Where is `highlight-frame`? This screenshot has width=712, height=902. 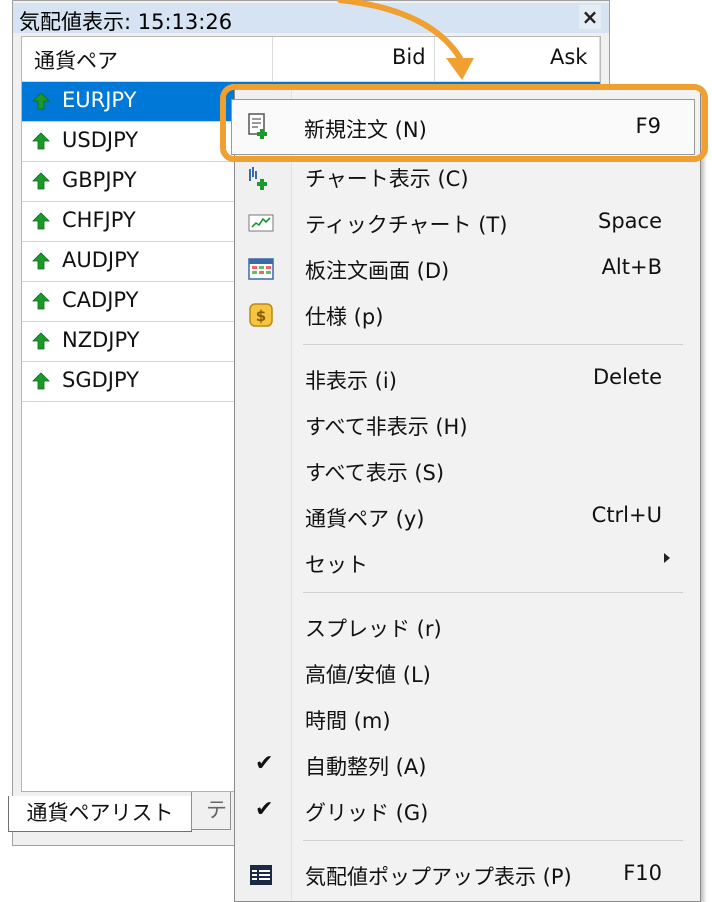 highlight-frame is located at coordinates (464, 123).